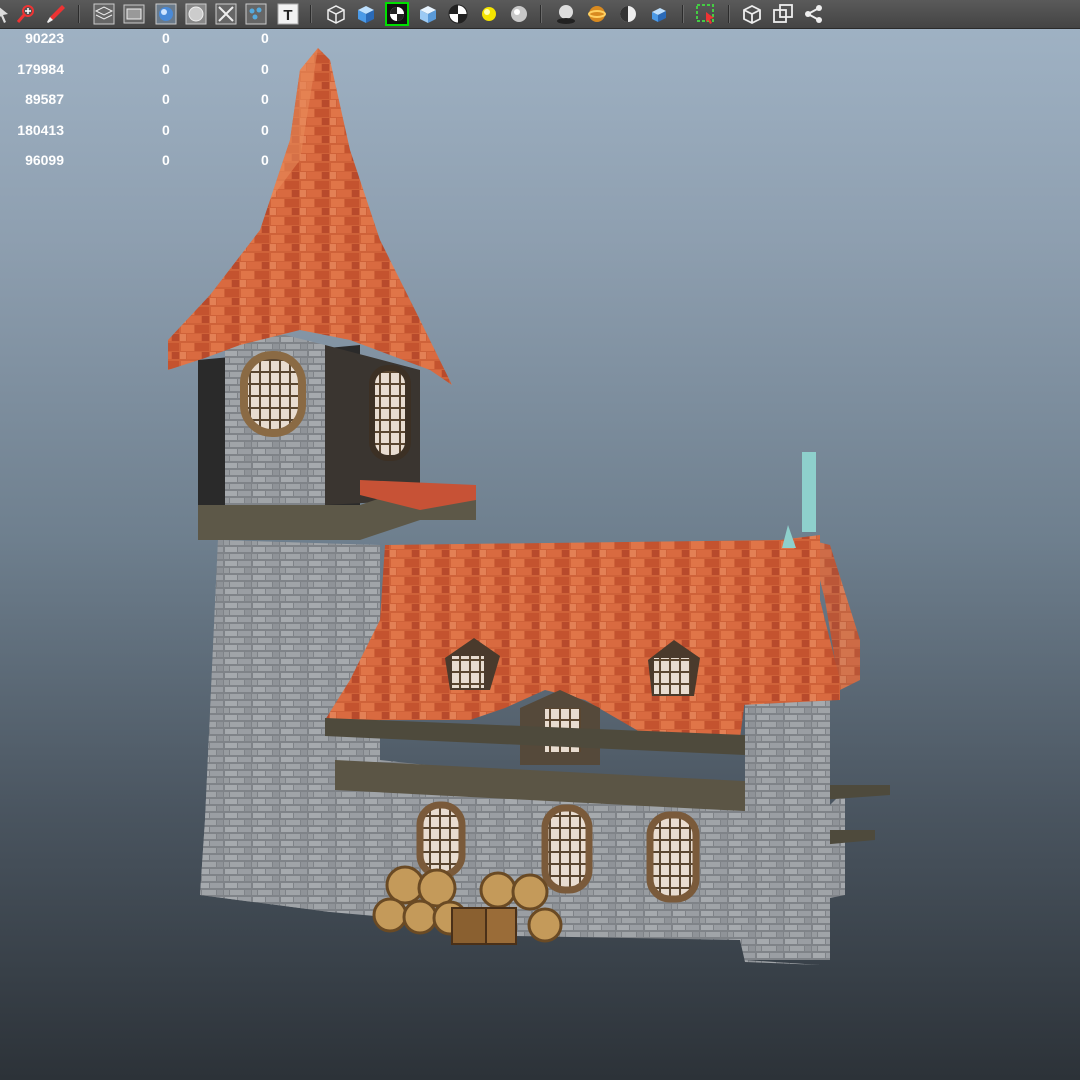 This screenshot has height=1080, width=1080. What do you see at coordinates (658, 14) in the screenshot?
I see `xray-cube-icon` at bounding box center [658, 14].